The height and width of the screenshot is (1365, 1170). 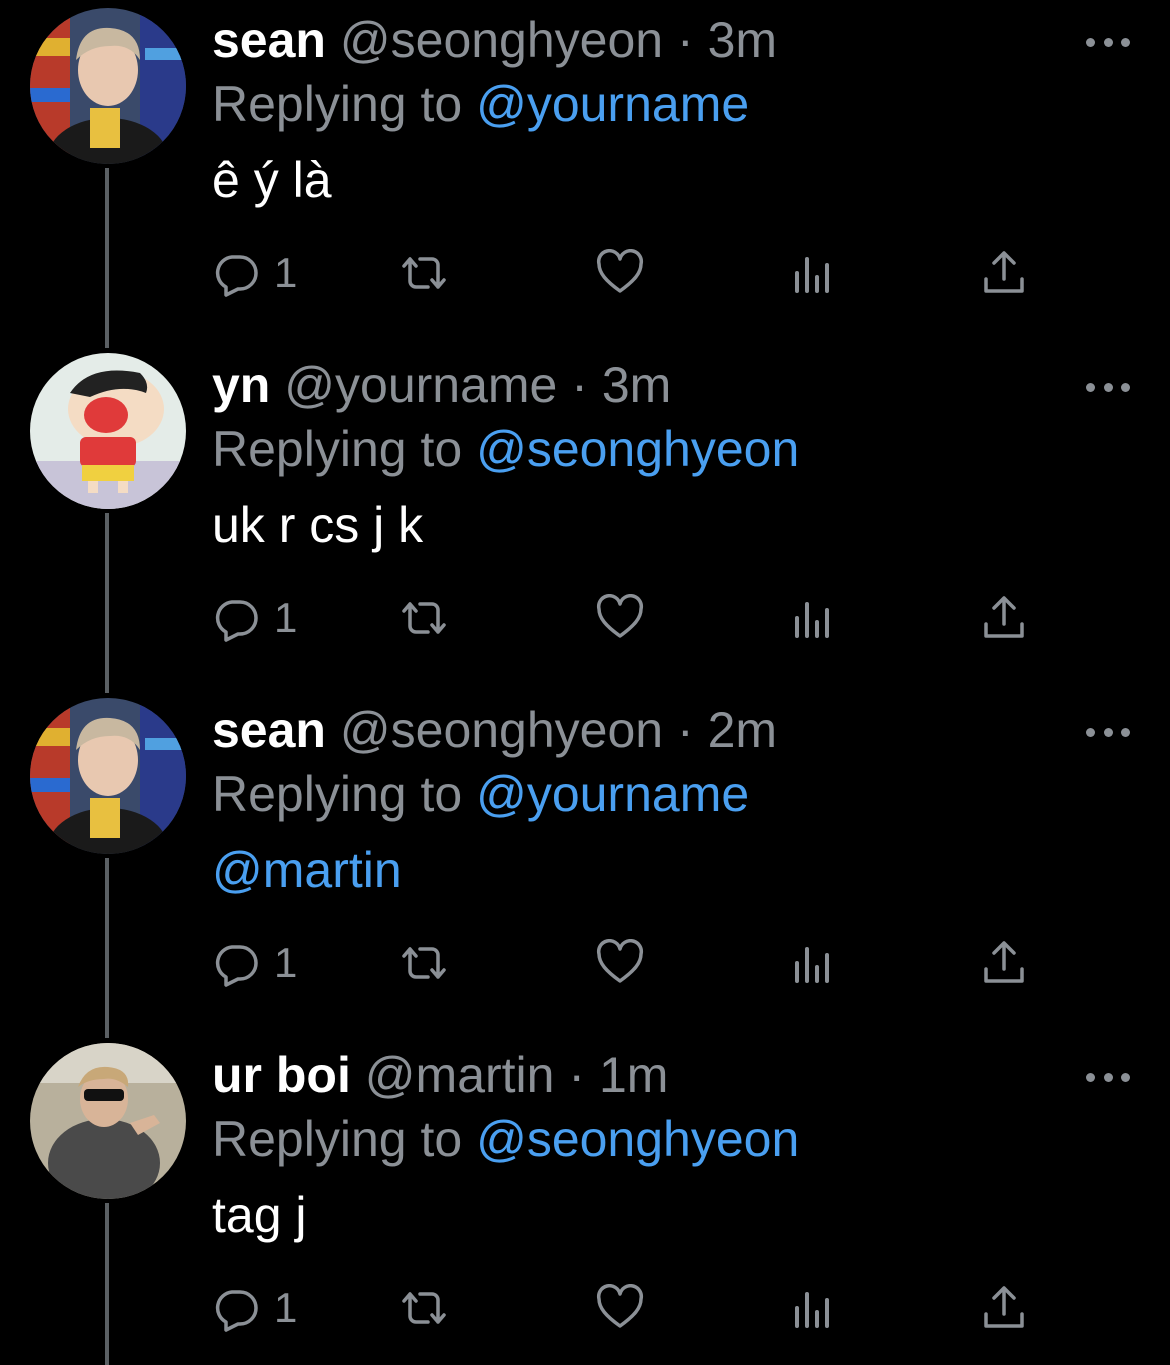 I want to click on tweet-text: tag j, so click(x=259, y=1215).